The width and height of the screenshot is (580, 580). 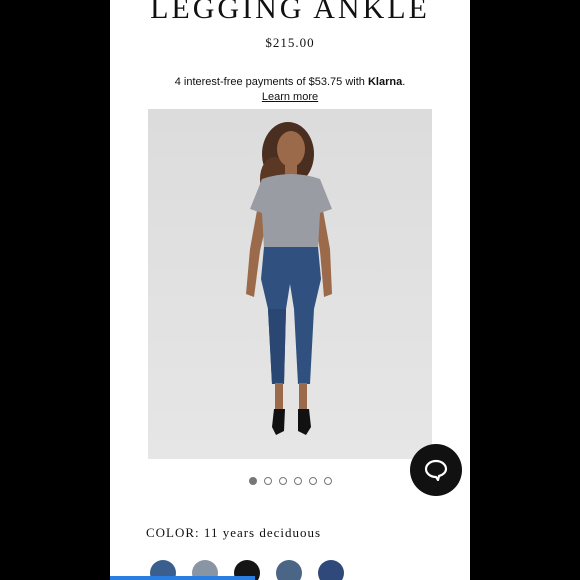 I want to click on color-selector-label: COLOR: 11 years deciduous, so click(x=233, y=533).